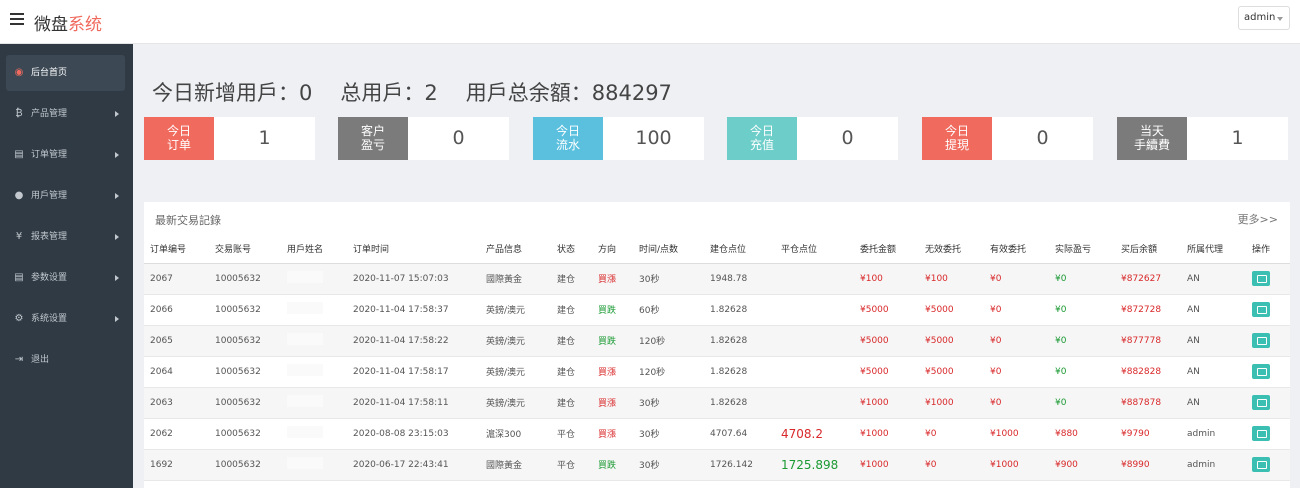 The height and width of the screenshot is (488, 1300). I want to click on column-header: 状态, so click(571, 249).